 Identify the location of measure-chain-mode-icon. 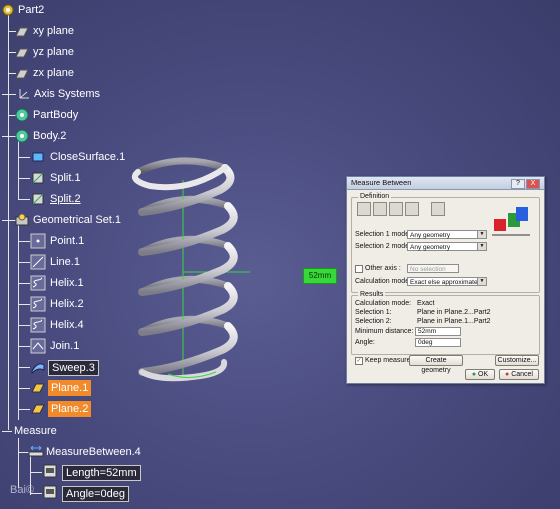
(380, 209).